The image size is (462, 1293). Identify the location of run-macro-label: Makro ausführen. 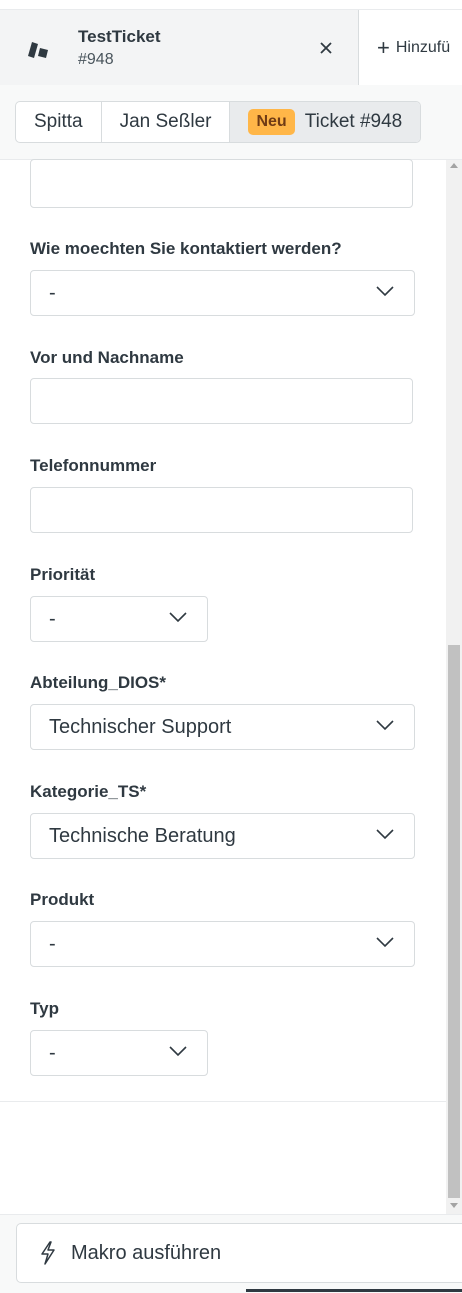
(146, 1252).